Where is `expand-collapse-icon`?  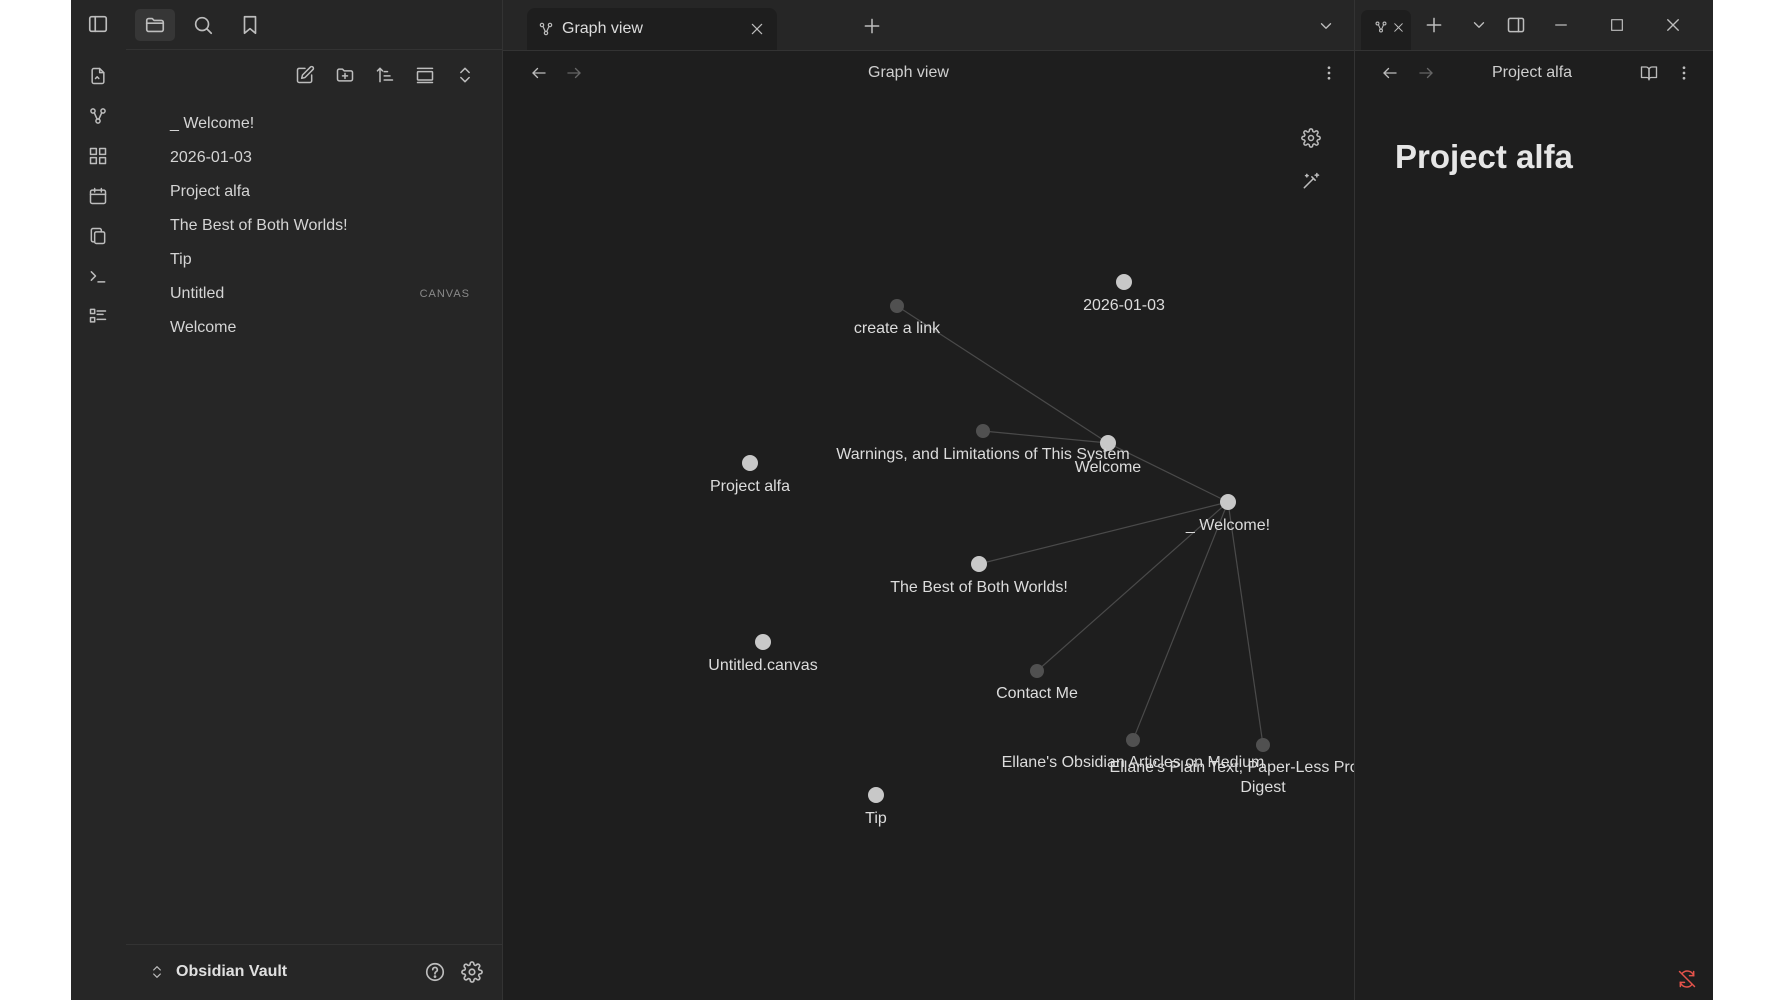 expand-collapse-icon is located at coordinates (465, 75).